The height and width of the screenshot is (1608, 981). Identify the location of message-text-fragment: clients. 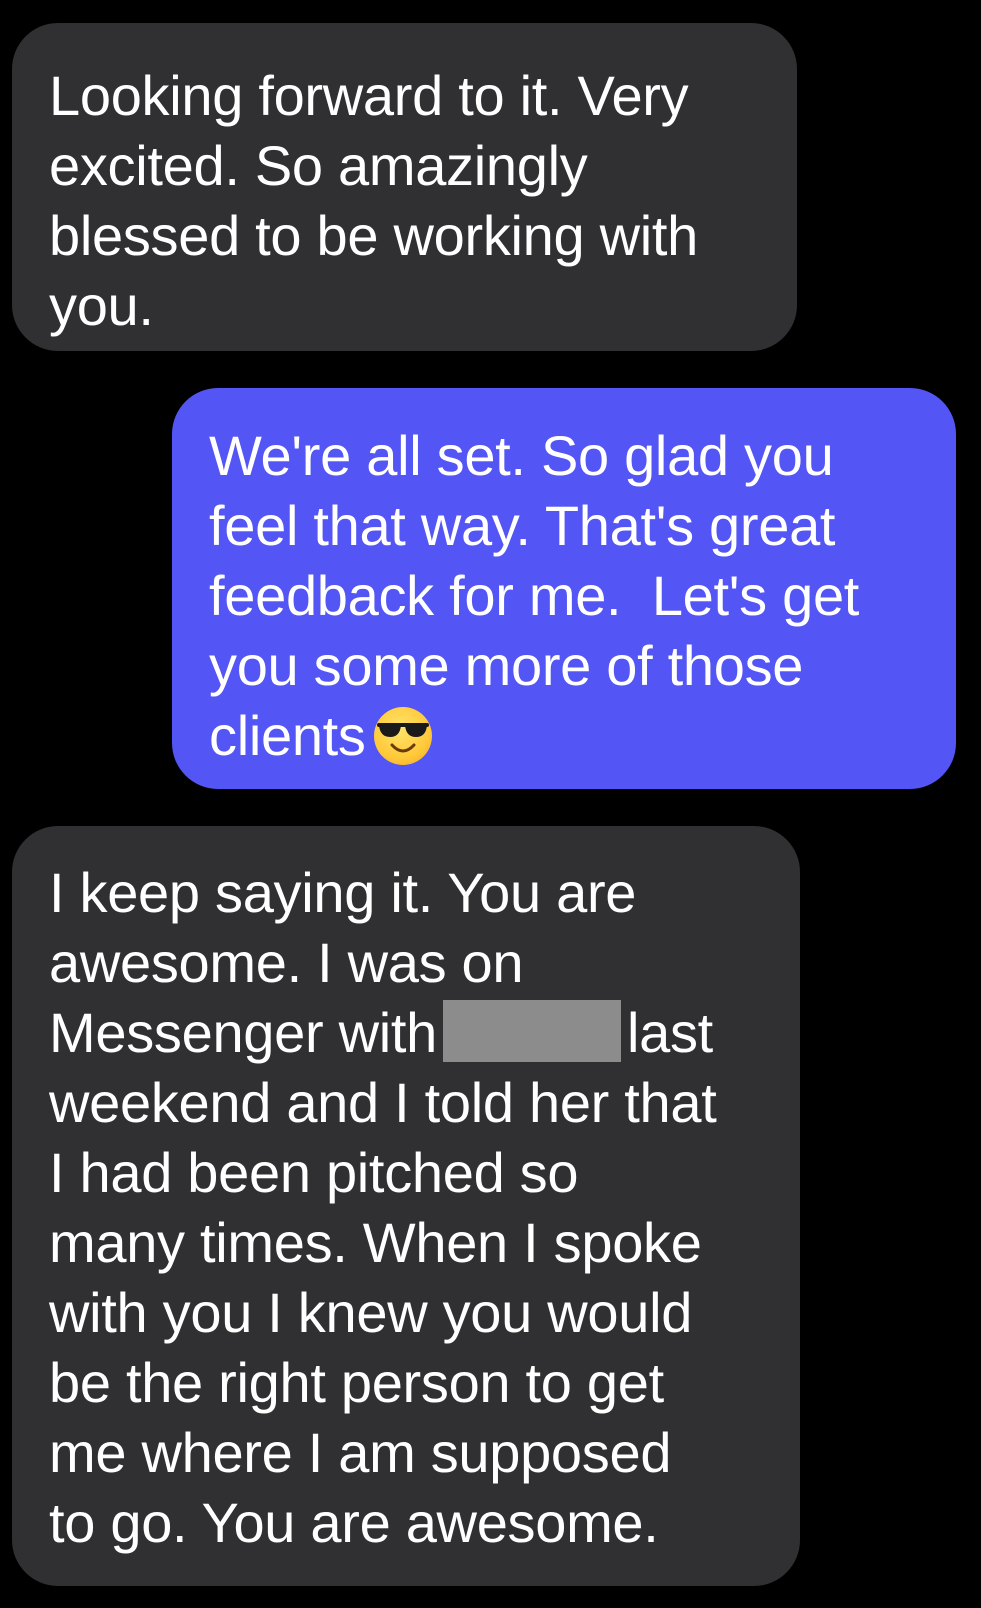
(287, 735).